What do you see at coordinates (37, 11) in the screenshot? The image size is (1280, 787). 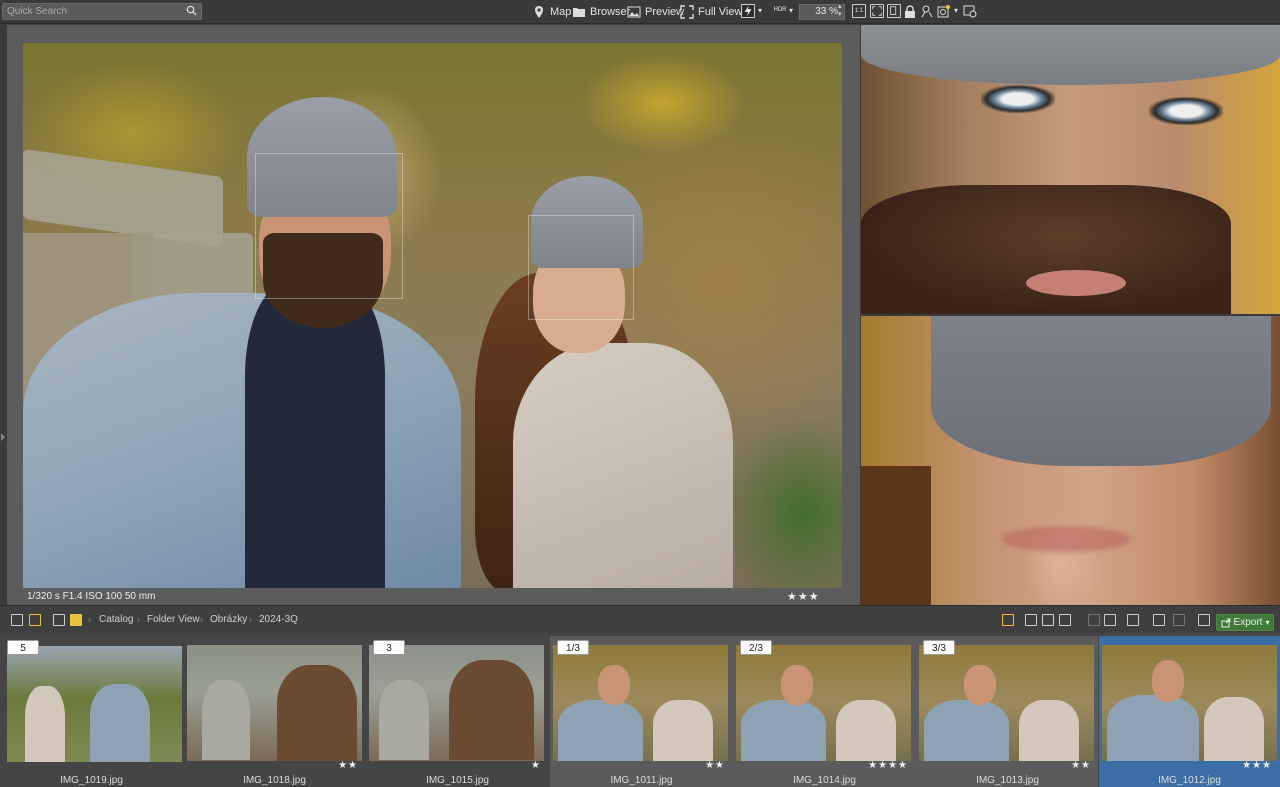 I see `quick-search-placeholder: Quick Search` at bounding box center [37, 11].